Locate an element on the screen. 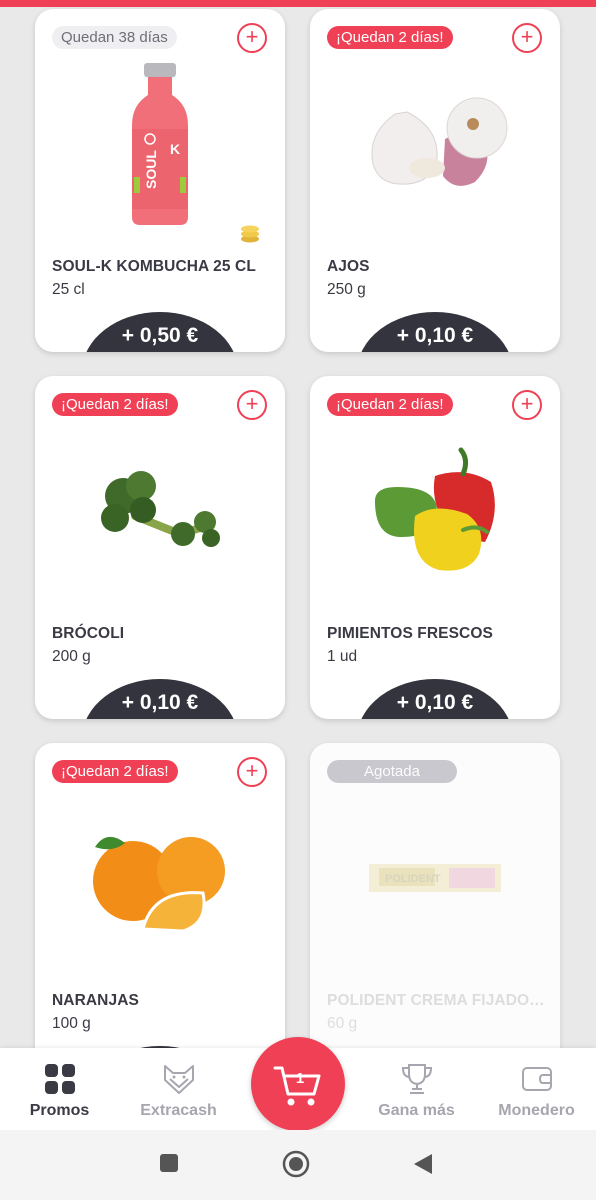 Image resolution: width=596 pixels, height=1200 pixels. polident-box-image: POLIDENT is located at coordinates (435, 878).